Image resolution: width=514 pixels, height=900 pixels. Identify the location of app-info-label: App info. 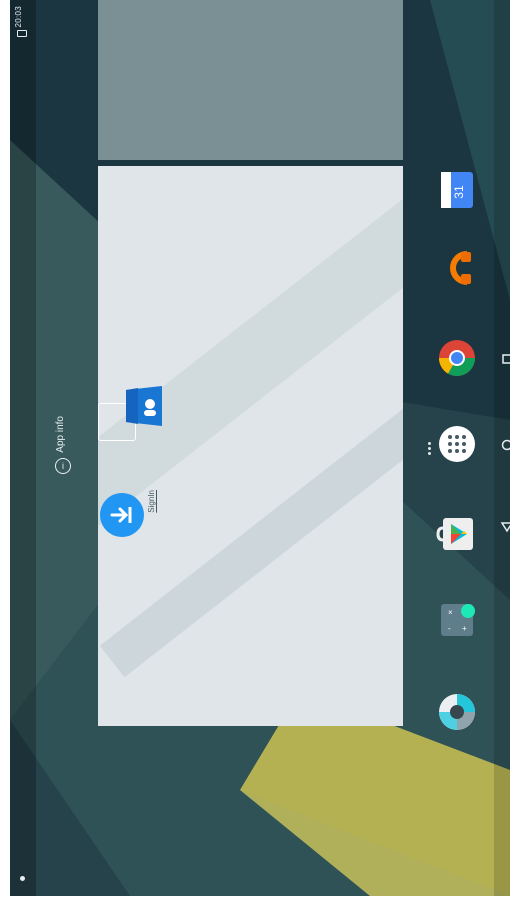
(60, 434).